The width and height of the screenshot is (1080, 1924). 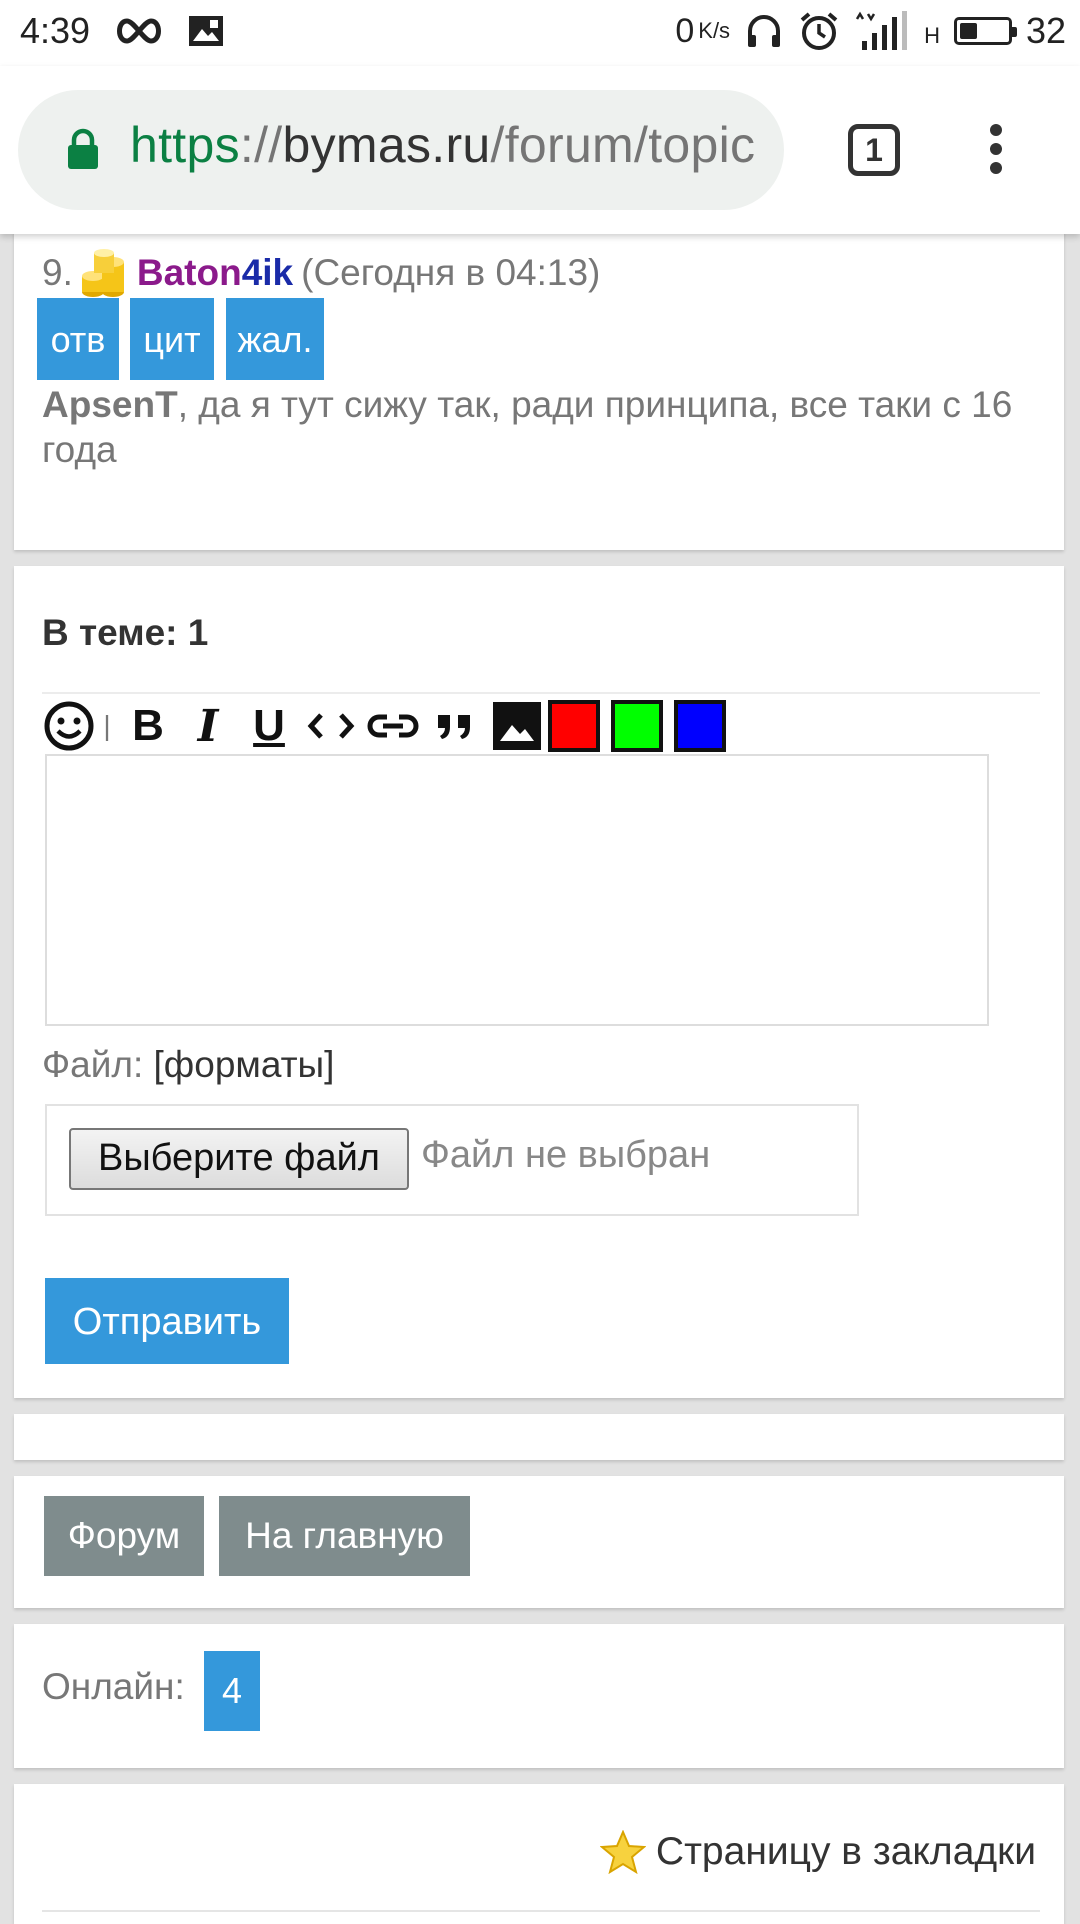 What do you see at coordinates (517, 726) in the screenshot?
I see `image-icon` at bounding box center [517, 726].